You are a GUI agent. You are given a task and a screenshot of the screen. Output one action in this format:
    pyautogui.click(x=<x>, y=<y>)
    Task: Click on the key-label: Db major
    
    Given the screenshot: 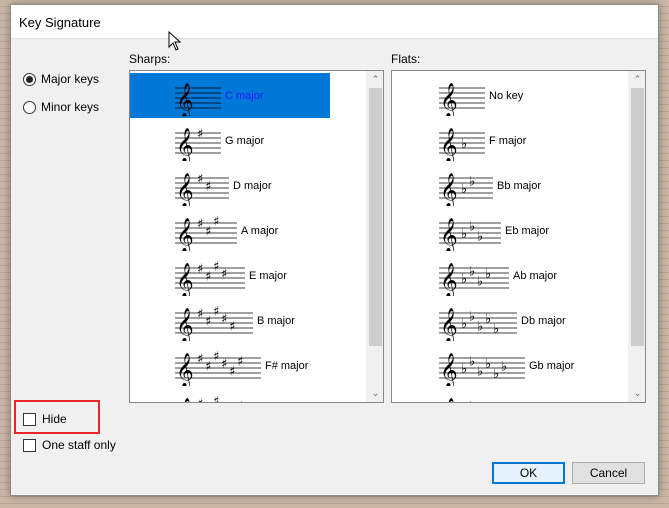 What is the action you would take?
    pyautogui.click(x=543, y=320)
    